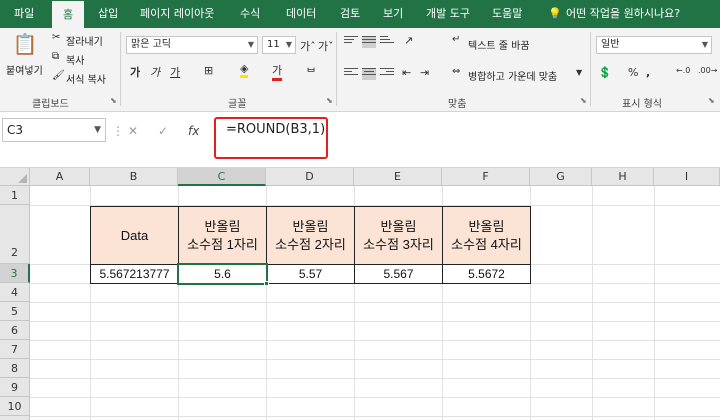  What do you see at coordinates (329, 100) in the screenshot?
I see `font-launcher-icon: ⬊` at bounding box center [329, 100].